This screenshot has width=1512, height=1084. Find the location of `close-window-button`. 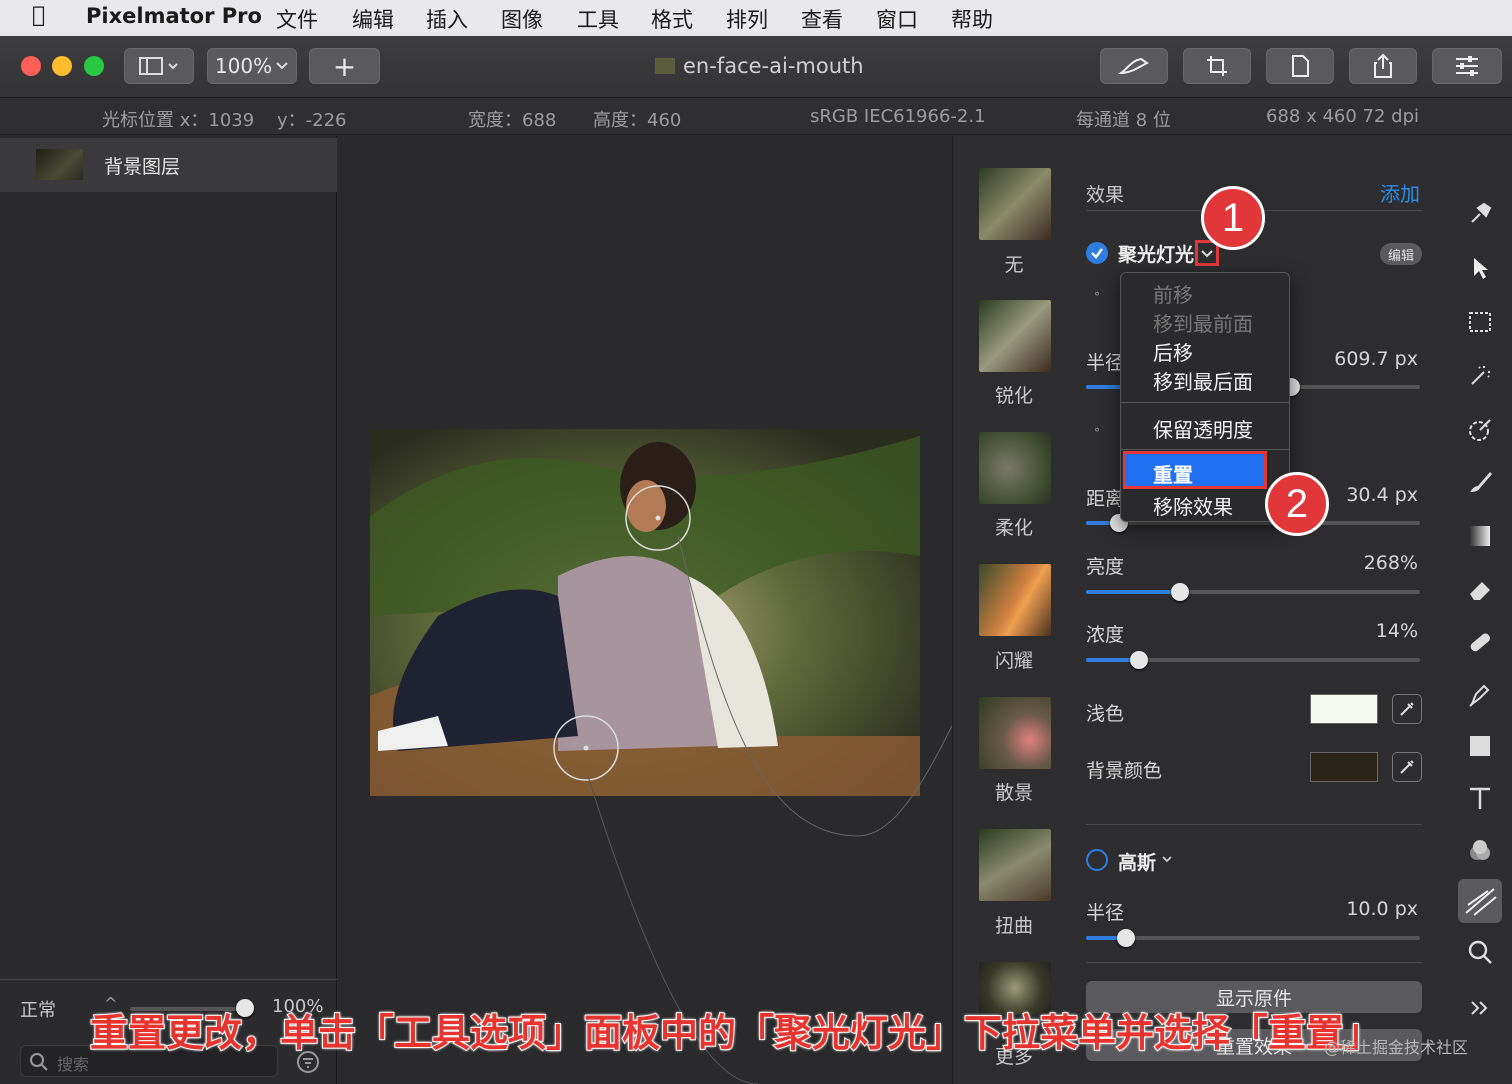

close-window-button is located at coordinates (31, 66).